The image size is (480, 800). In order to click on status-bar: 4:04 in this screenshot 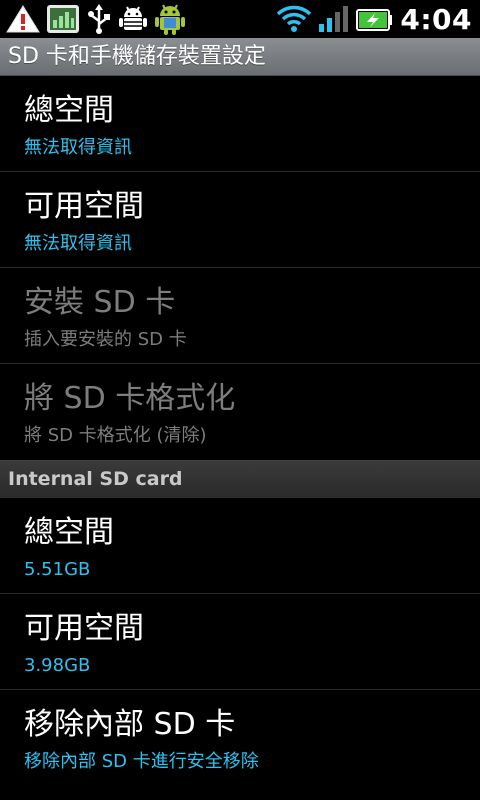, I will do `click(240, 19)`.